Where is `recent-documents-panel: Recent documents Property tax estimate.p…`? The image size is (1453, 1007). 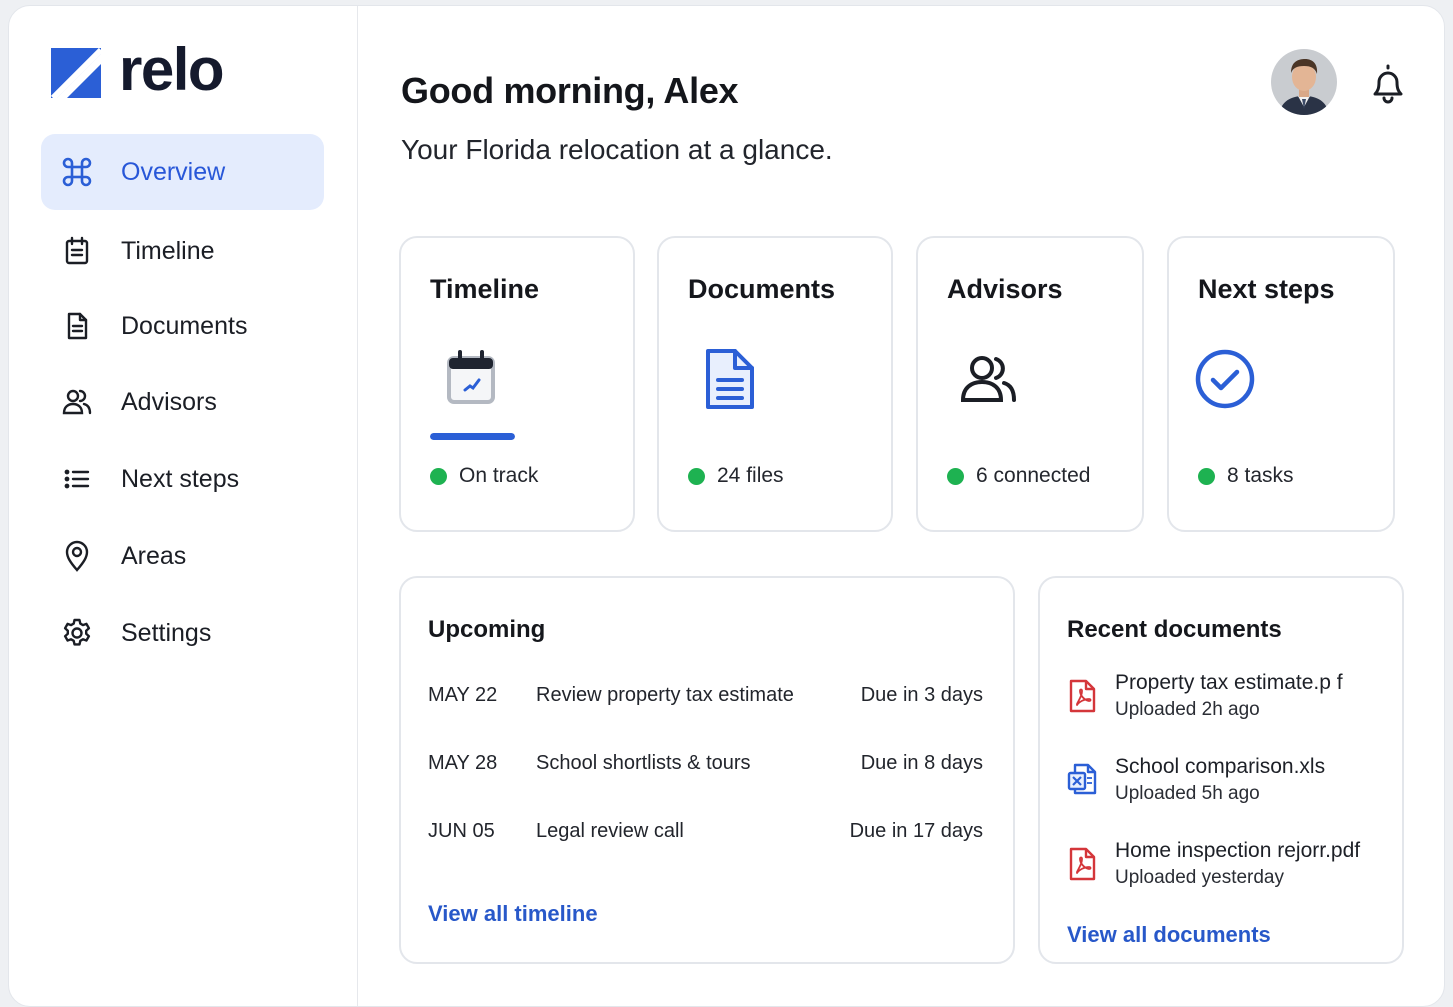 recent-documents-panel: Recent documents Property tax estimate.p… is located at coordinates (1221, 770).